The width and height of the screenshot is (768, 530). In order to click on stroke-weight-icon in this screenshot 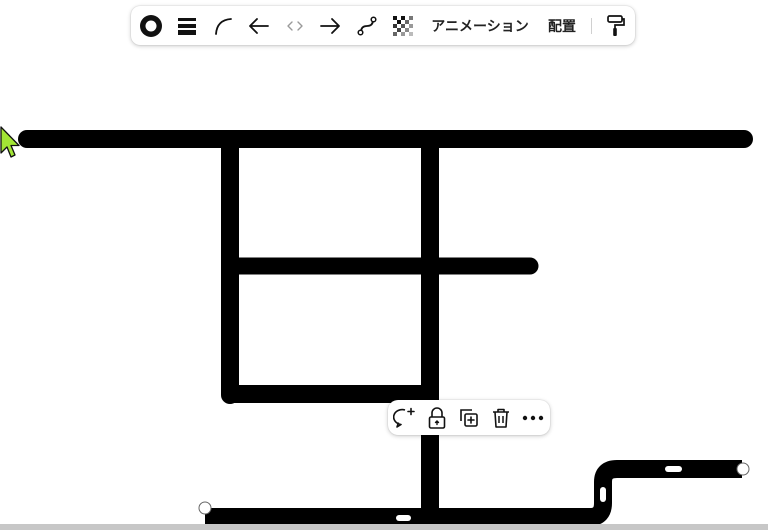, I will do `click(187, 26)`.